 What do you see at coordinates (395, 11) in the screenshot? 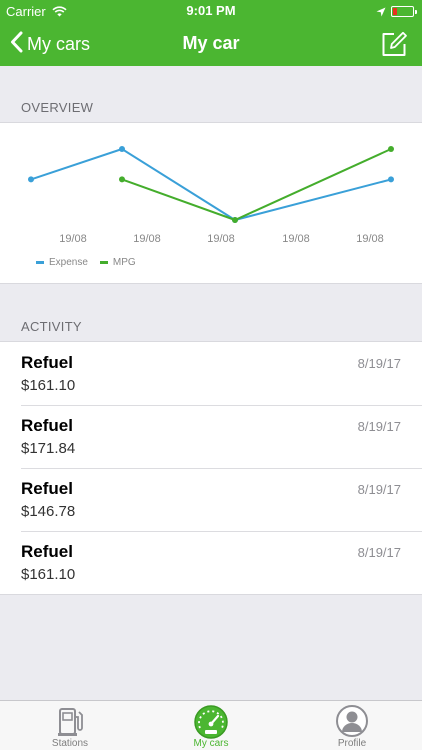
I see `battery-level` at bounding box center [395, 11].